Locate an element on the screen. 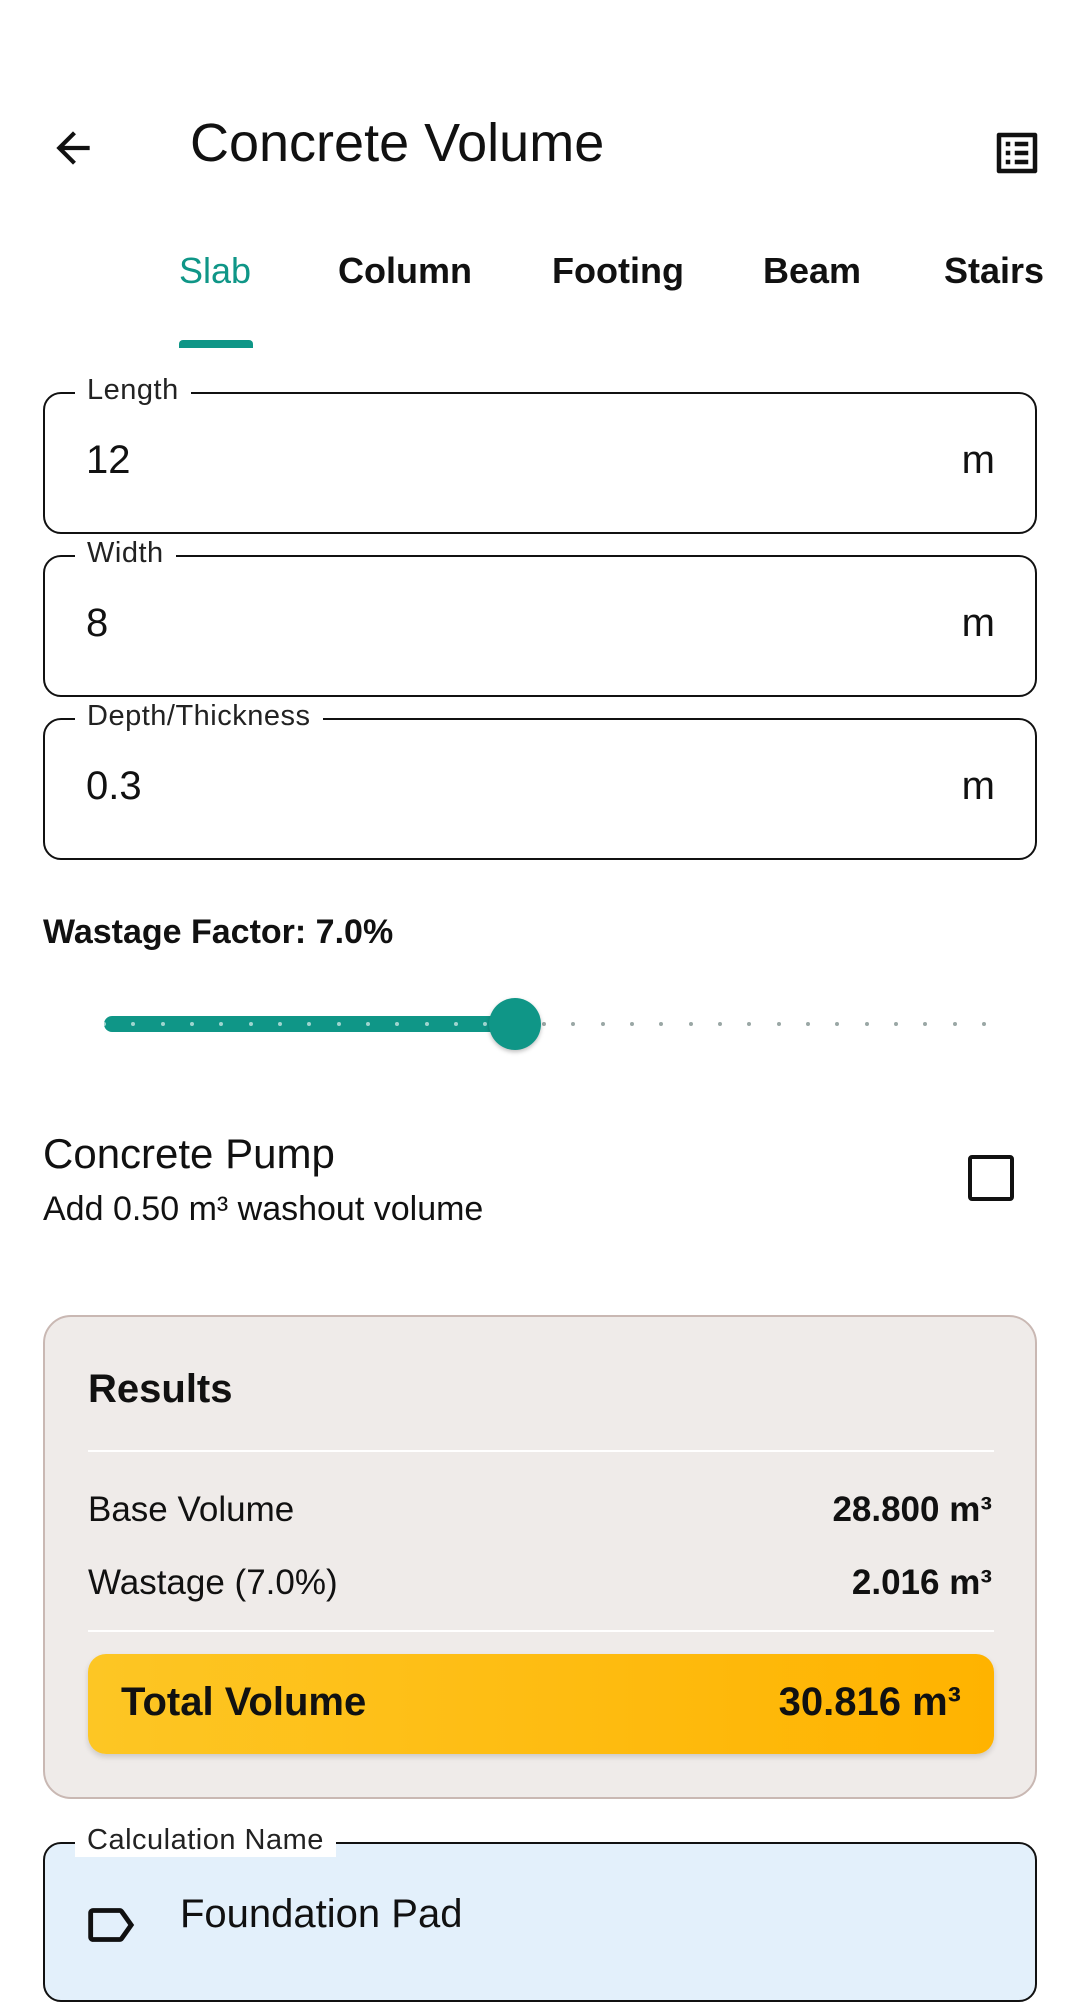 This screenshot has height=2002, width=1080. wastage-slider is located at coordinates (544, 1024).